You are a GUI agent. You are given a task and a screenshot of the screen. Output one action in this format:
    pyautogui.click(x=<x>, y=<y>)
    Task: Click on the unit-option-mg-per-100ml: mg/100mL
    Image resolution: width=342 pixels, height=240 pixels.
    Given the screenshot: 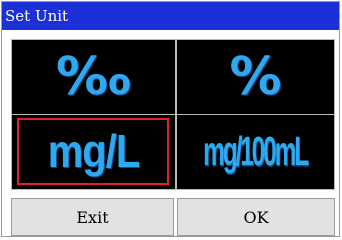 What is the action you would take?
    pyautogui.click(x=255, y=152)
    